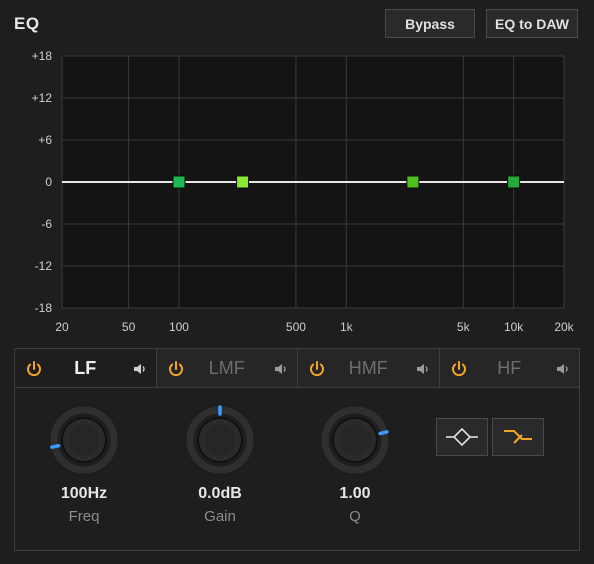  Describe the element at coordinates (27, 23) in the screenshot. I see `eq-title: EQ` at that location.